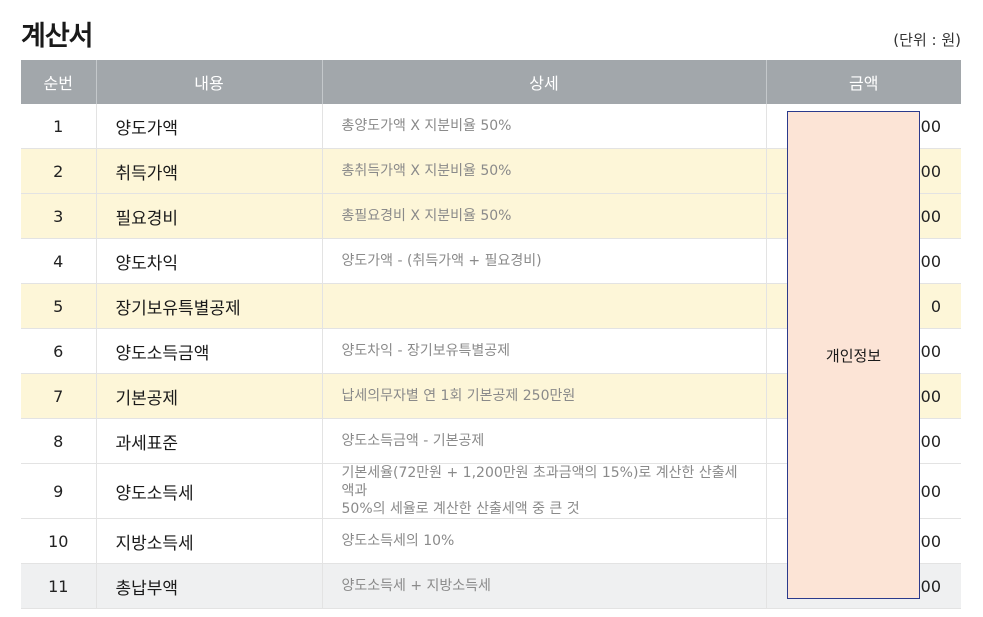 The width and height of the screenshot is (983, 617). Describe the element at coordinates (209, 396) in the screenshot. I see `row-item: 기본공제` at that location.